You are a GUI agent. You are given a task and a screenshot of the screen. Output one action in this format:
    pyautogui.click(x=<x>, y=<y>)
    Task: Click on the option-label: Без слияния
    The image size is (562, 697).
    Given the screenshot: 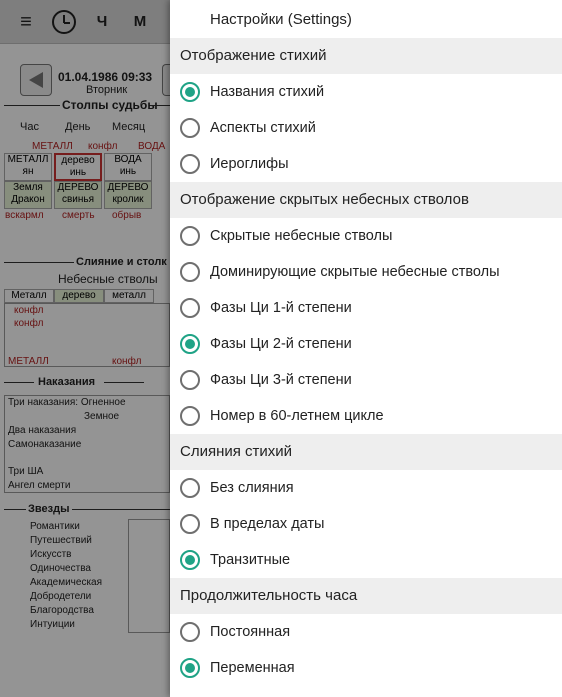 What is the action you would take?
    pyautogui.click(x=252, y=488)
    